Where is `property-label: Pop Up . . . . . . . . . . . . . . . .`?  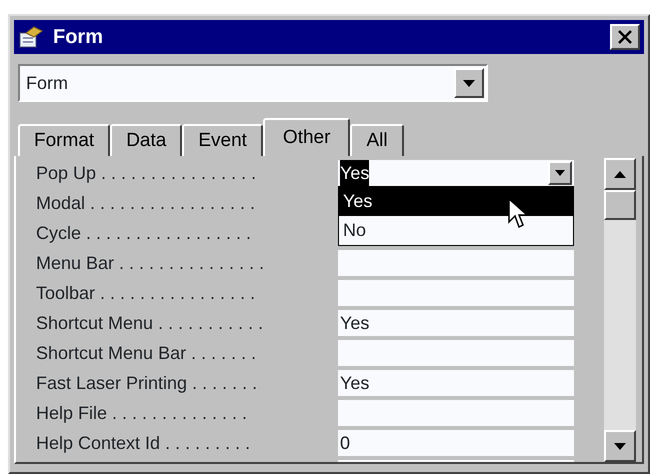
property-label: Pop Up . . . . . . . . . . . . . . . . is located at coordinates (147, 173).